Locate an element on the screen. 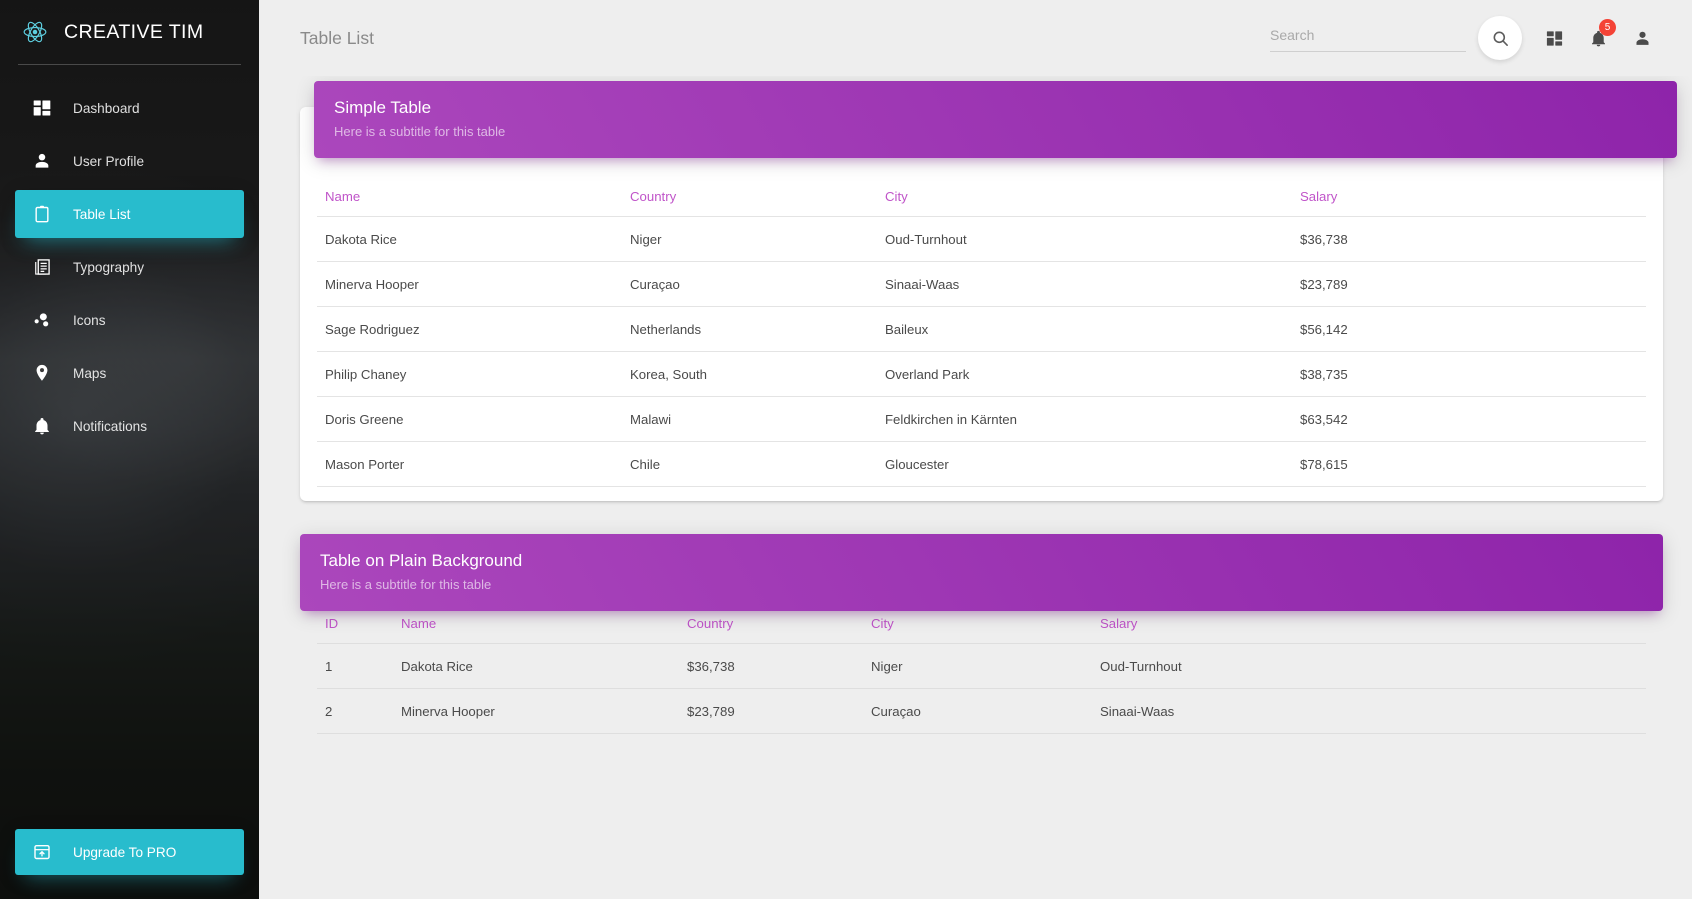 The image size is (1692, 899). brand-name: CREATIVE TIM is located at coordinates (134, 31).